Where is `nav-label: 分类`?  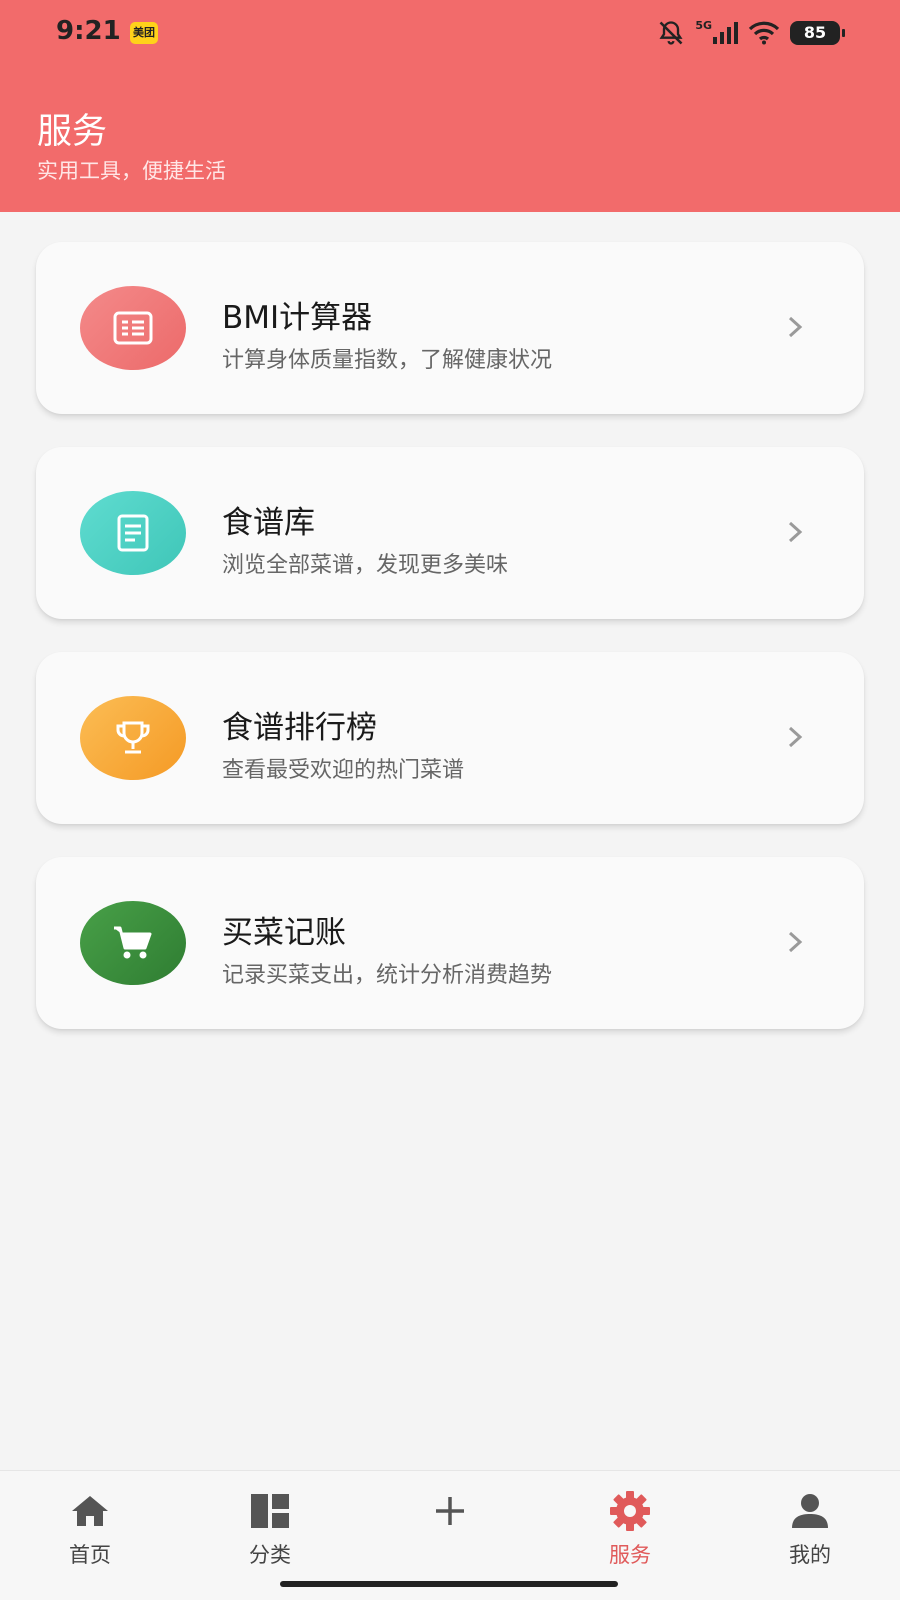 nav-label: 分类 is located at coordinates (270, 1555).